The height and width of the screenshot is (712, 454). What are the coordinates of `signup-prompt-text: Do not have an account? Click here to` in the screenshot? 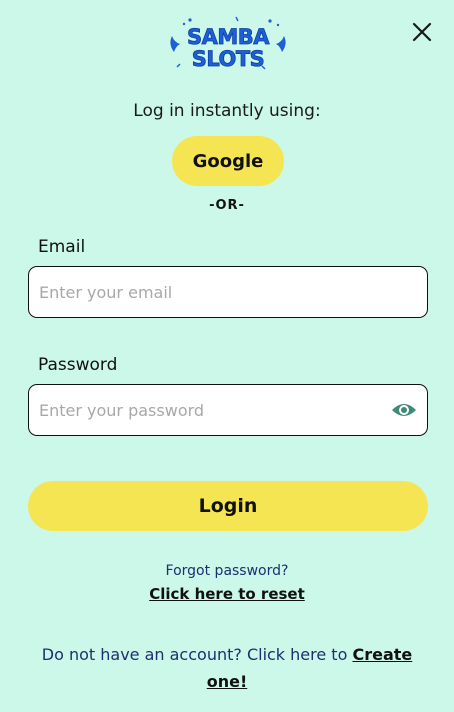 It's located at (194, 654).